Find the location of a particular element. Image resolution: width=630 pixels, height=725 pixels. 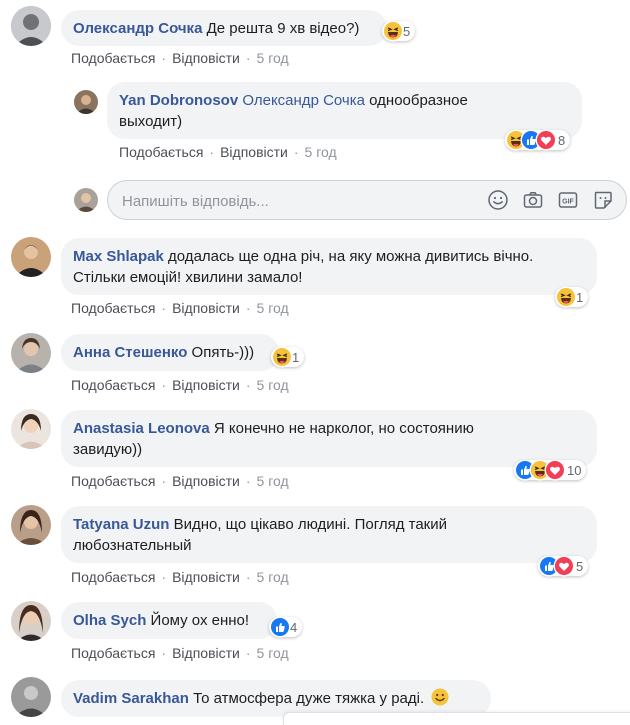

comment-author: Олександр Сочка is located at coordinates (137, 28).